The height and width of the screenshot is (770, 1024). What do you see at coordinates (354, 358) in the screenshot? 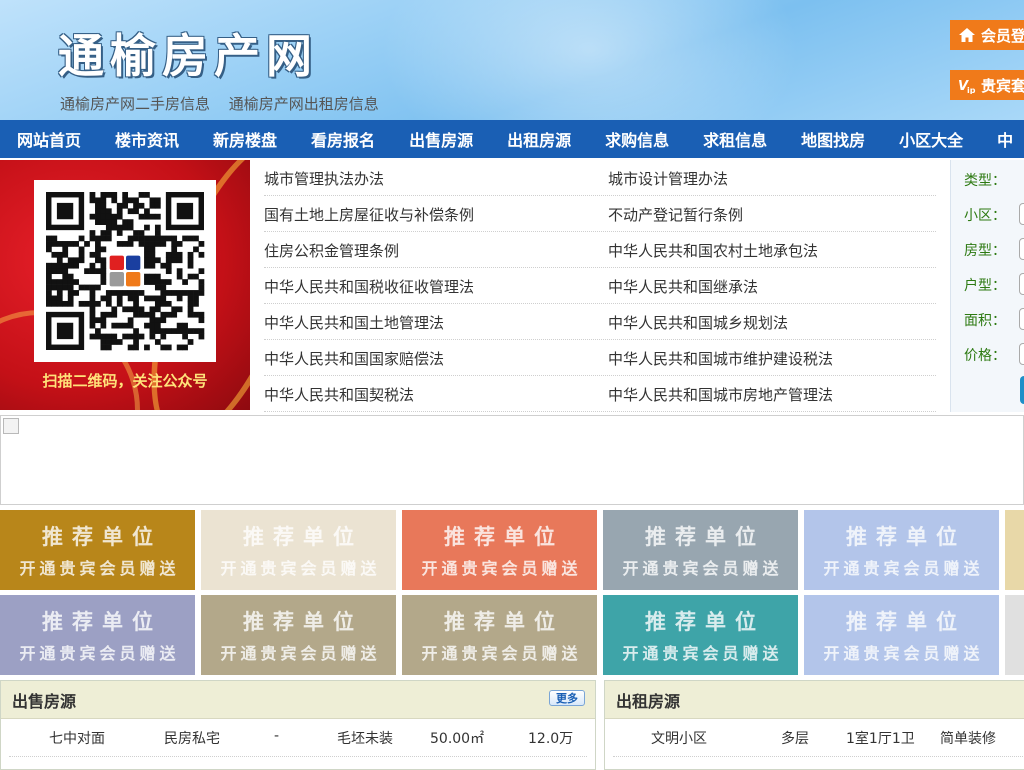
I see `law-link: 中华人民共和国国家赔偿法` at bounding box center [354, 358].